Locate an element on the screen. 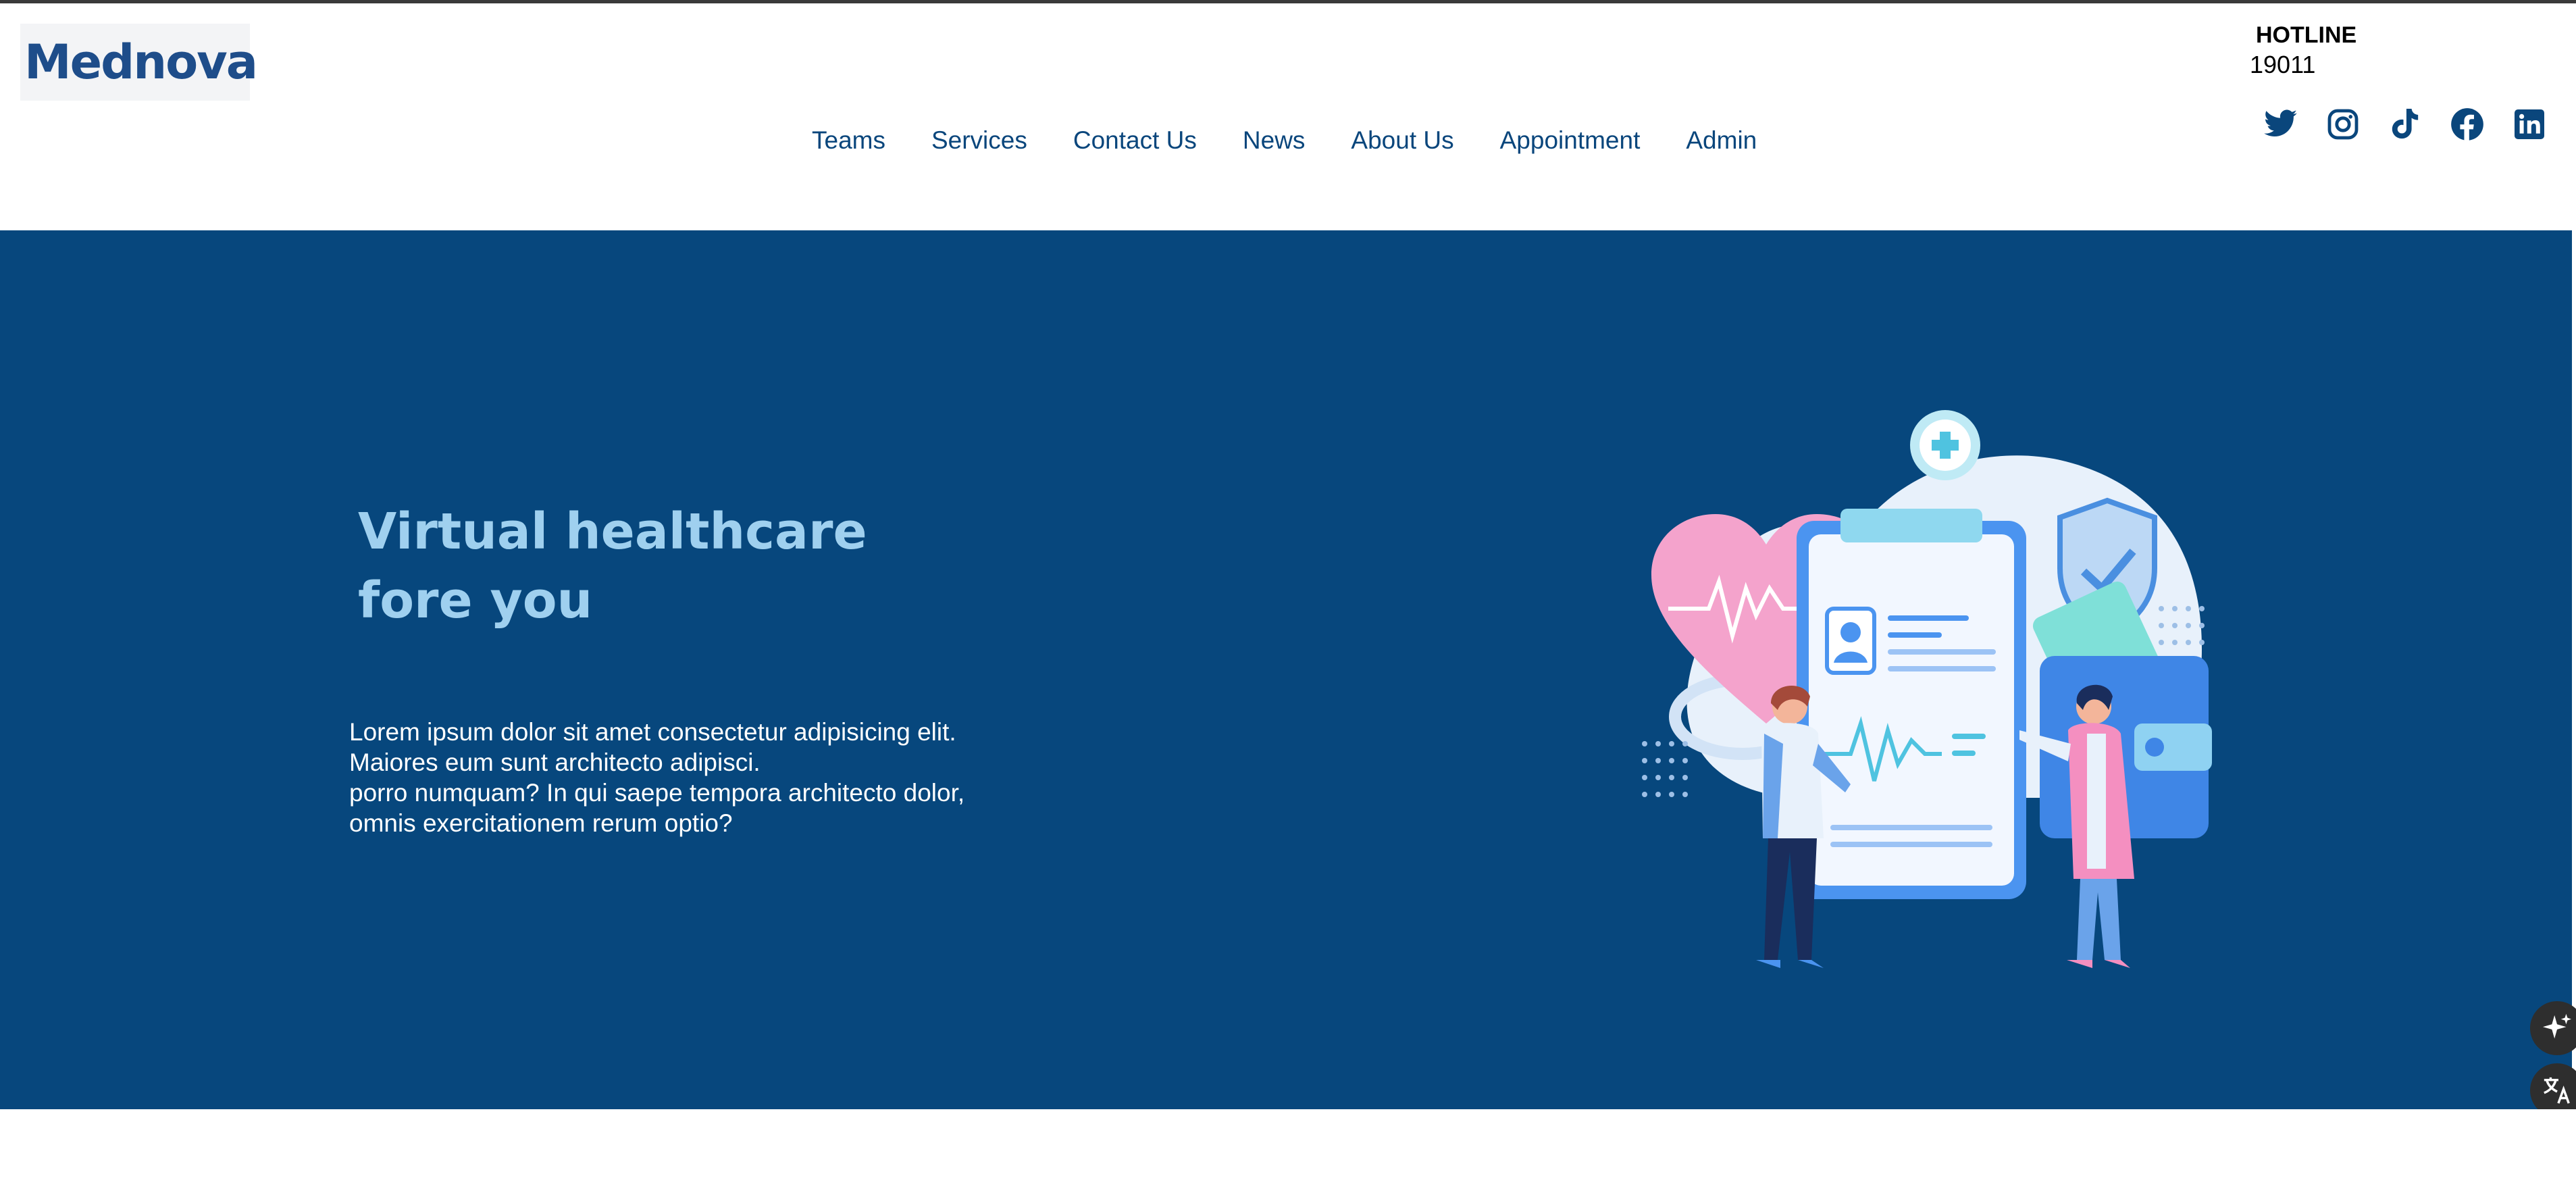  brand-logo: Mednova is located at coordinates (139, 63).